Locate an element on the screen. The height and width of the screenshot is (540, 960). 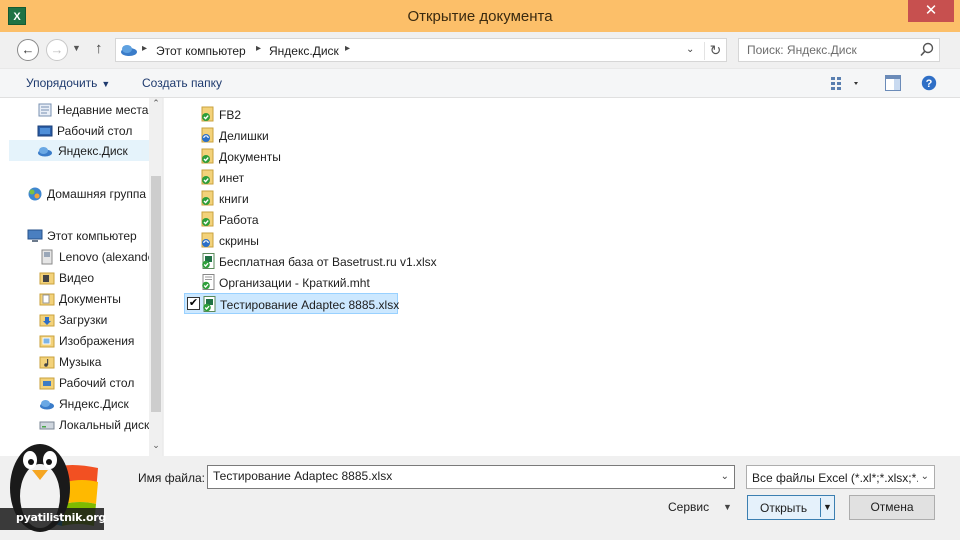
sidebar-item-homegroup: Домашняя группа is located at coordinates (88, 194).